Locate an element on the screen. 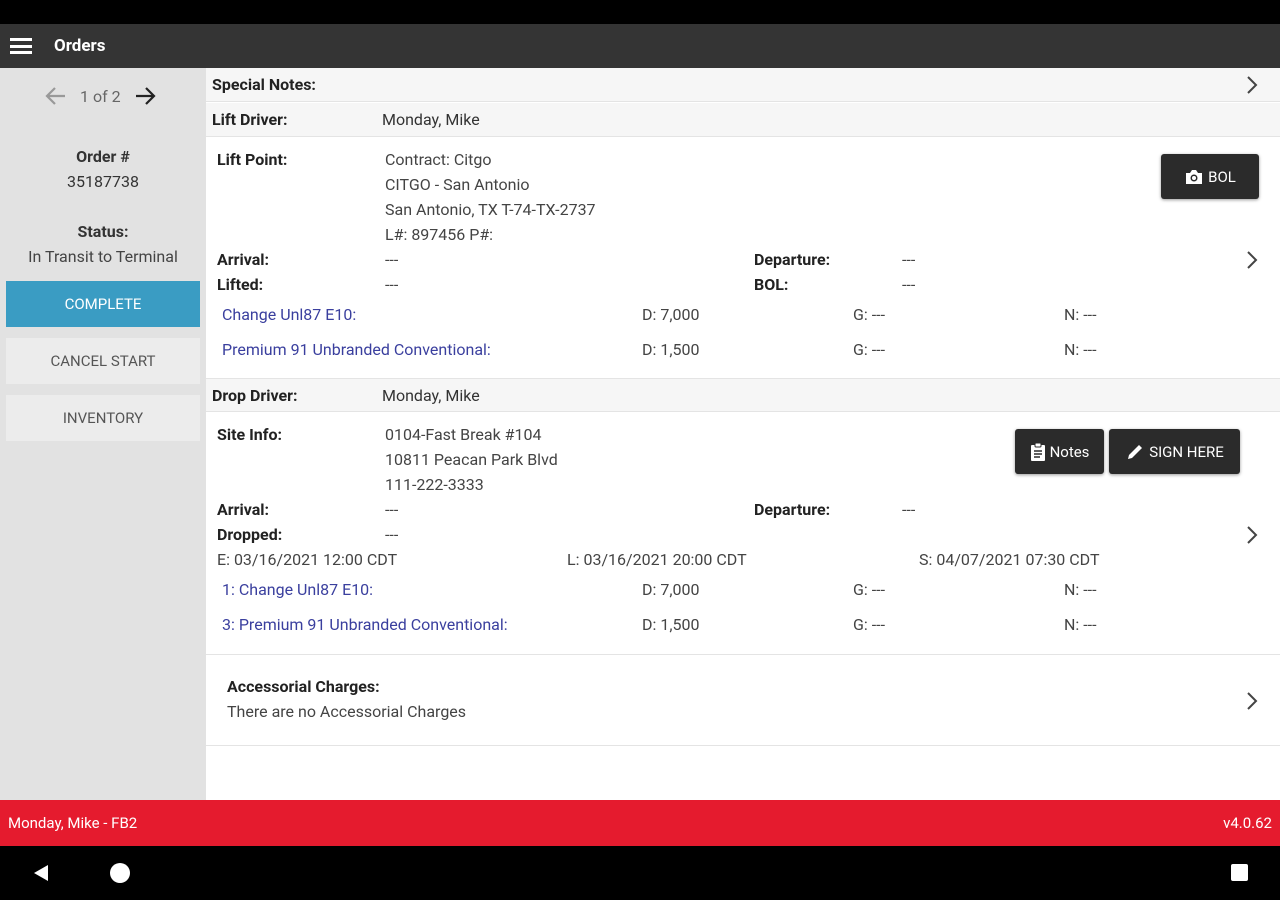 This screenshot has width=1280, height=900. lift-driver-label: Lift Driver: is located at coordinates (250, 119).